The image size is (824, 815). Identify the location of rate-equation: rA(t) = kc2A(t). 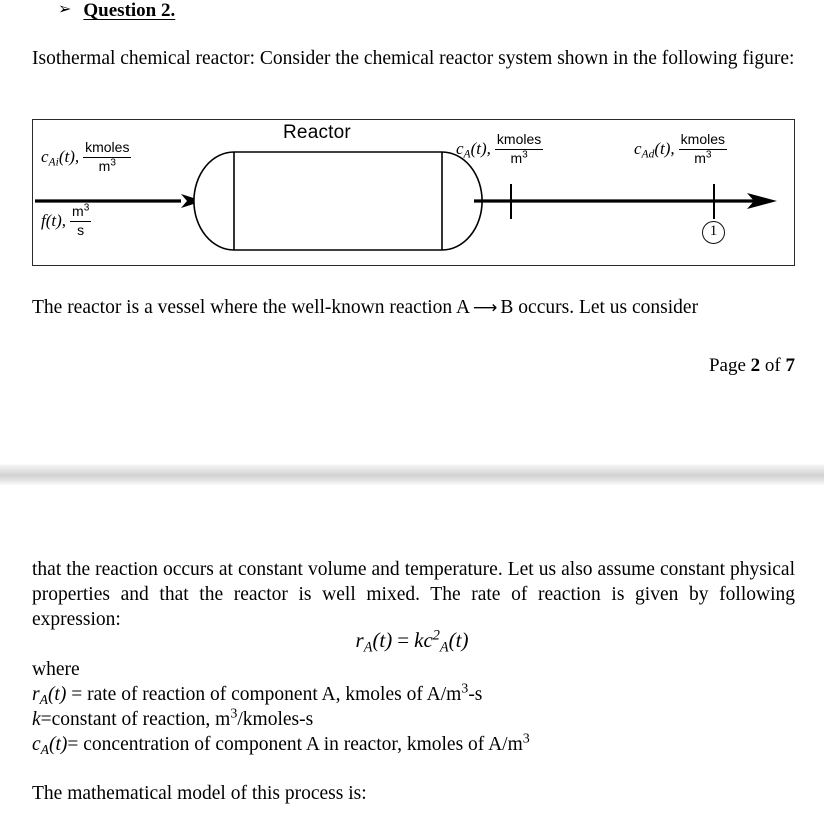
(412, 642).